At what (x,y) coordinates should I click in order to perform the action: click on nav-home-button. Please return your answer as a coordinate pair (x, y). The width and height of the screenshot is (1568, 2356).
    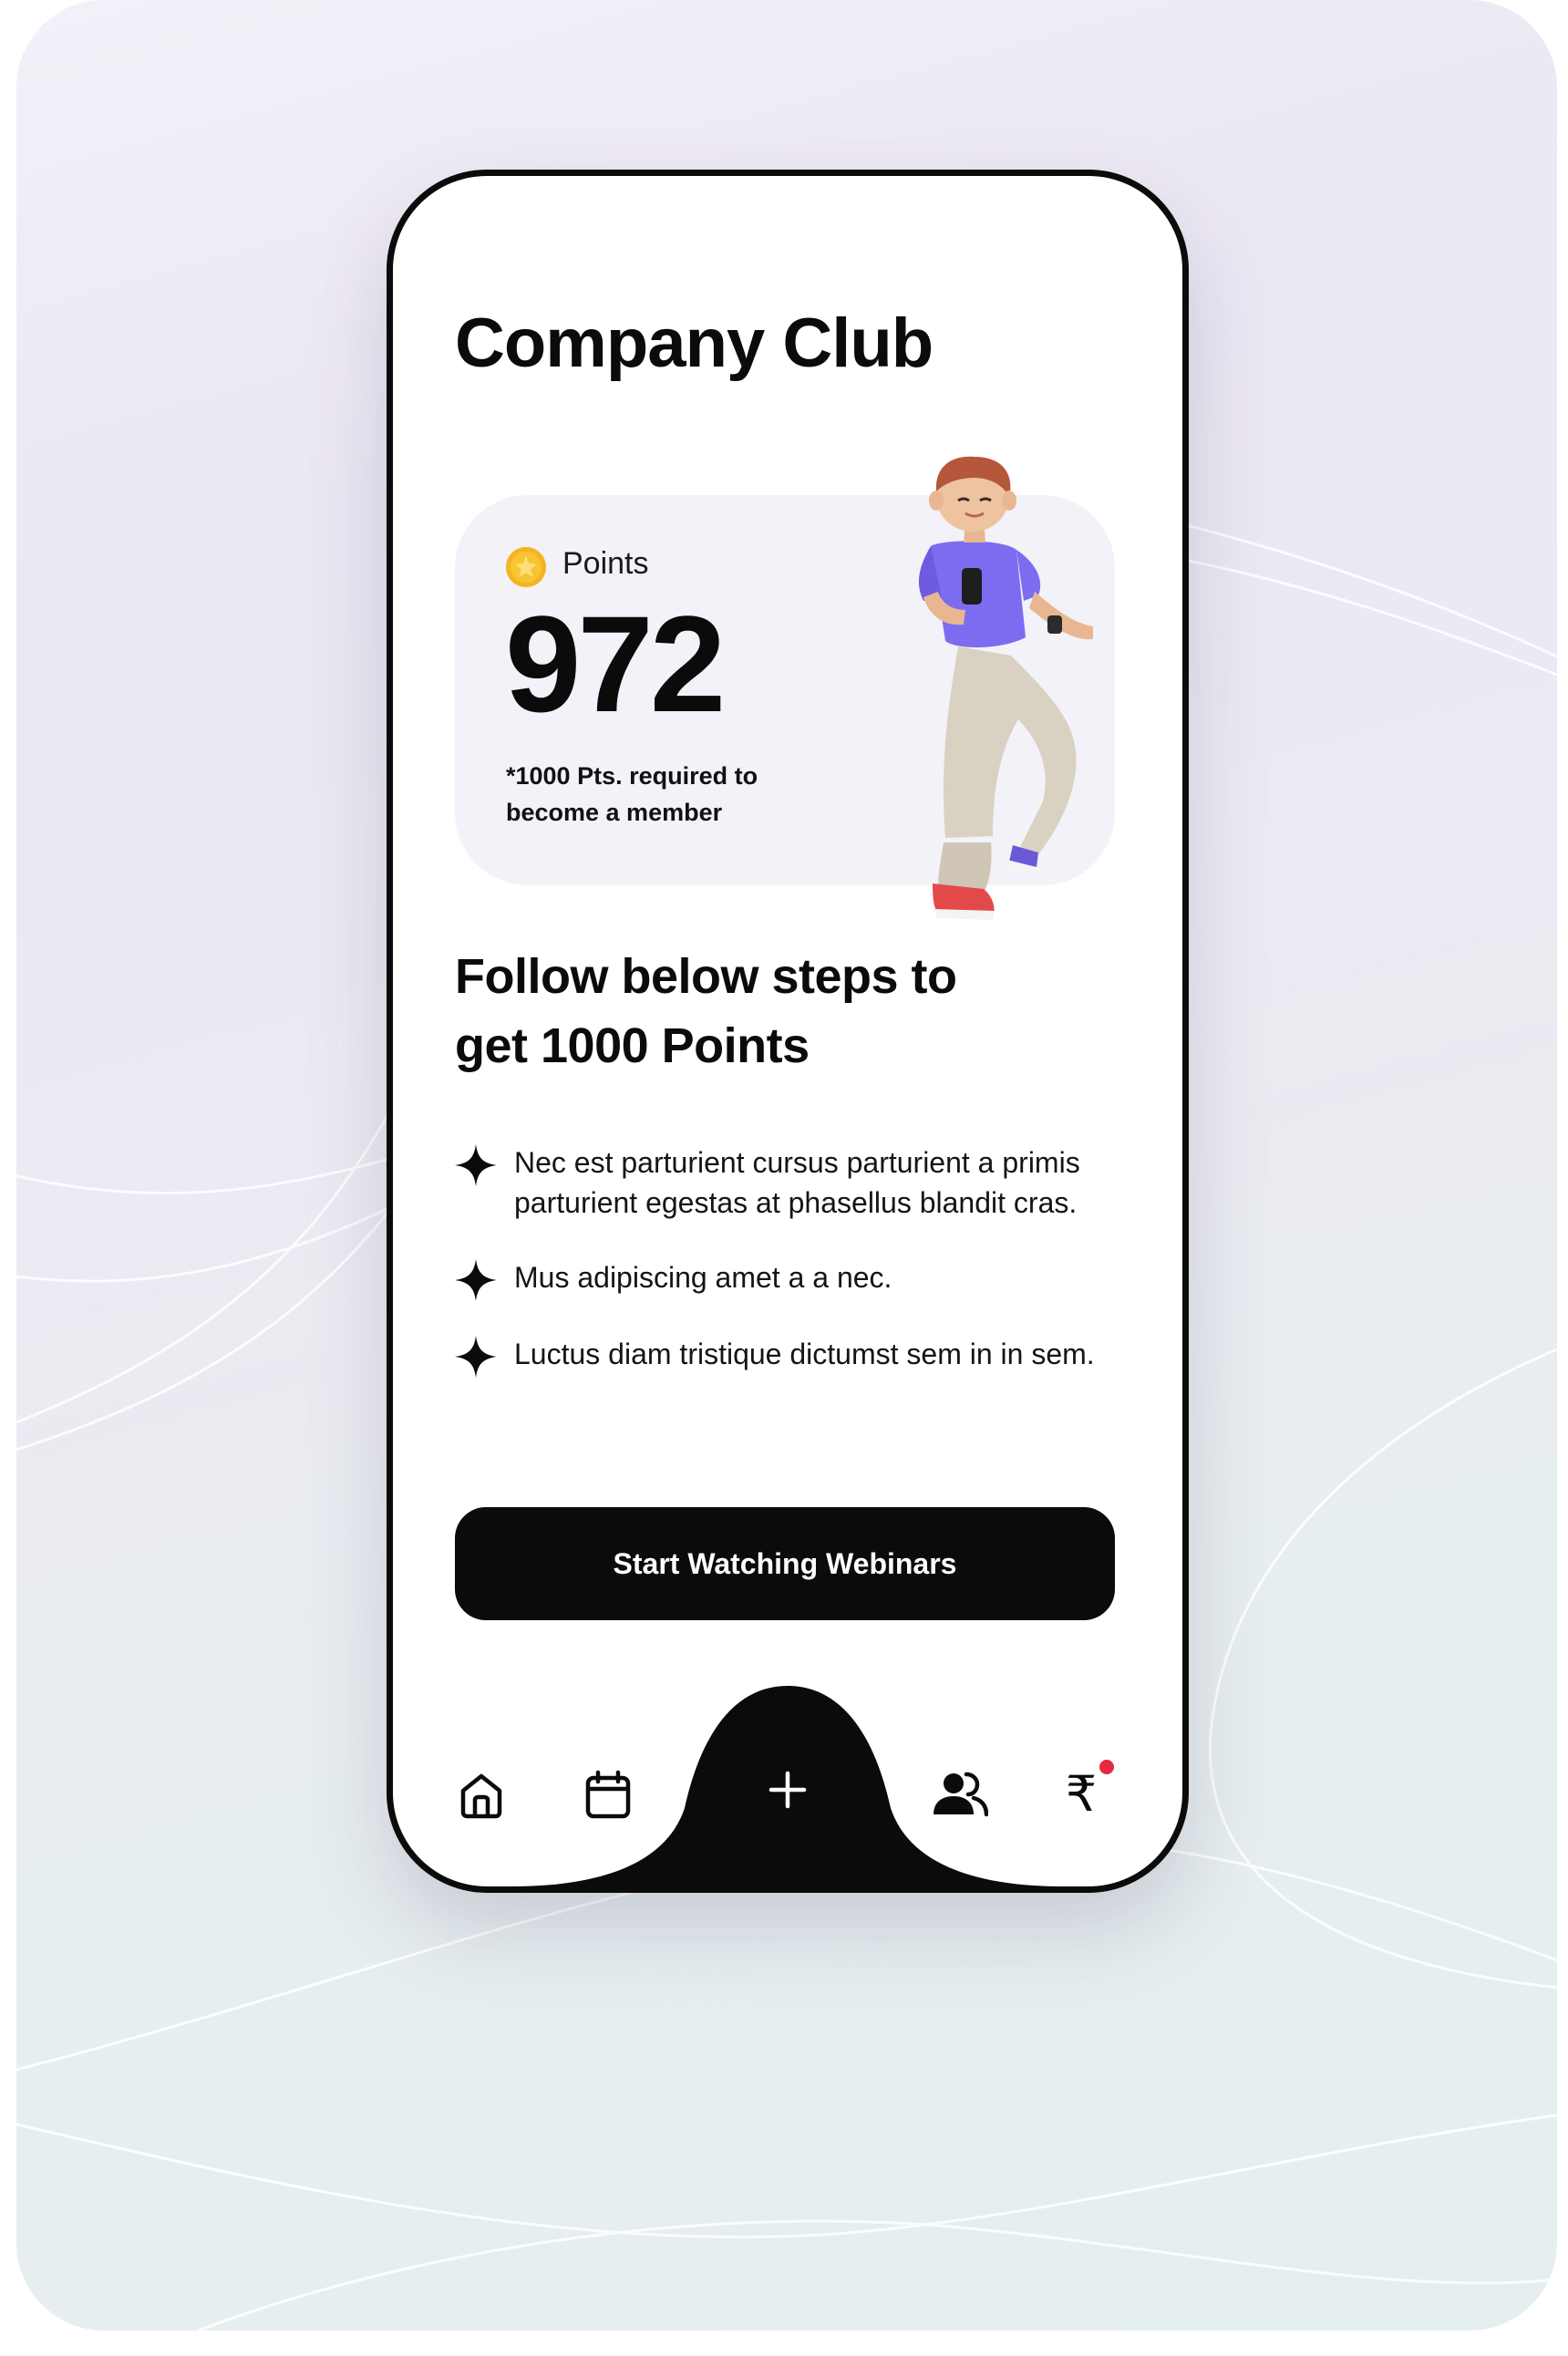
    Looking at the image, I should click on (481, 1794).